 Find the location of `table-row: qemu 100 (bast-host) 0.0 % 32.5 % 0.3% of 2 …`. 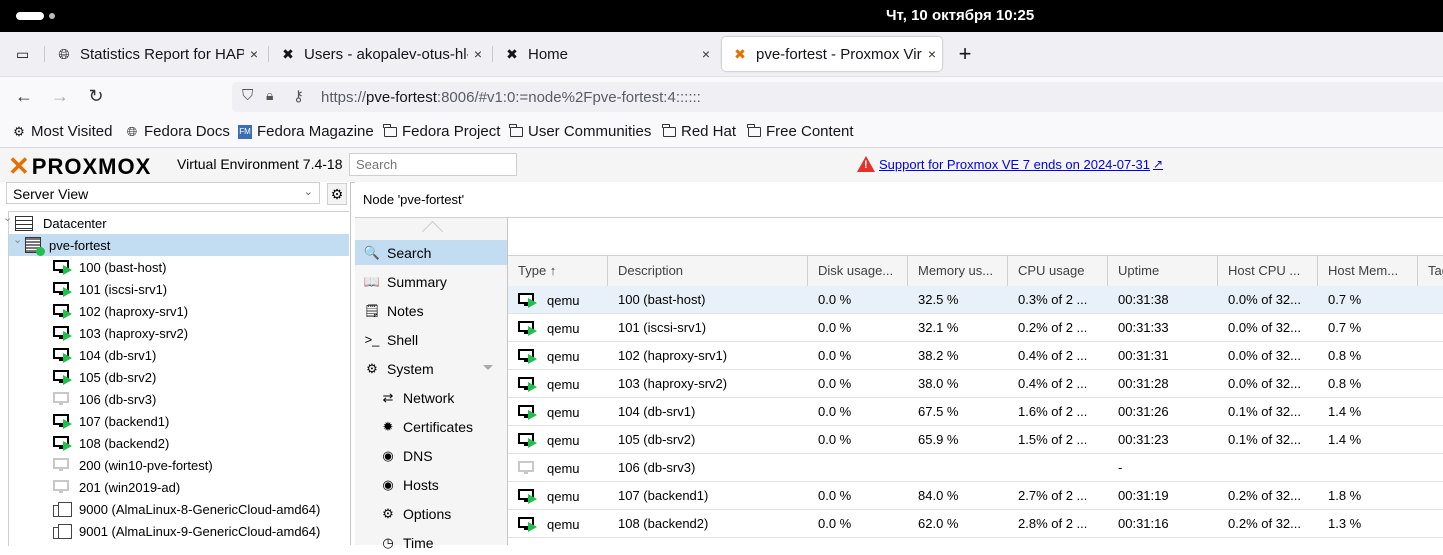

table-row: qemu 100 (bast-host) 0.0 % 32.5 % 0.3% of 2 … is located at coordinates (975, 300).